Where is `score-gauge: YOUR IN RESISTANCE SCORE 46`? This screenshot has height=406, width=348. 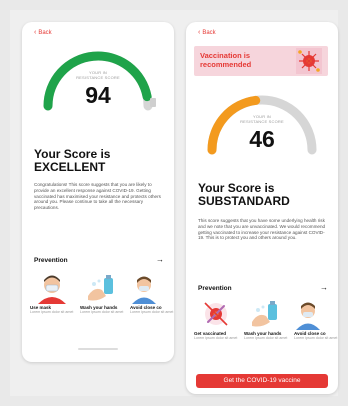
score-gauge: YOUR IN RESISTANCE SCORE 46 is located at coordinates (262, 121).